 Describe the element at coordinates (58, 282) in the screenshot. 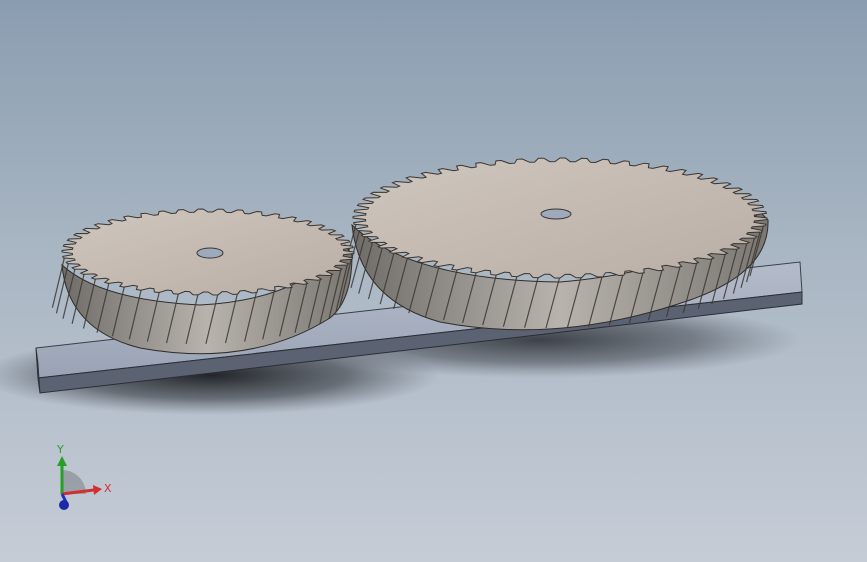

I see `gear-tooth-edge` at that location.